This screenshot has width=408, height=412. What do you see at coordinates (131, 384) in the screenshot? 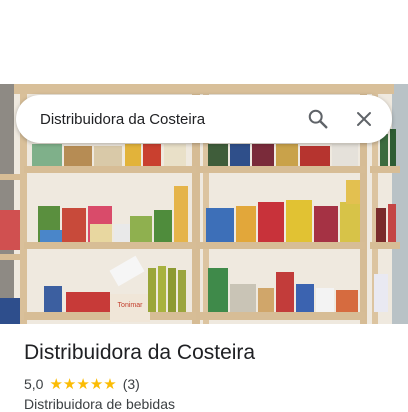
I see `review-count: (3)` at bounding box center [131, 384].